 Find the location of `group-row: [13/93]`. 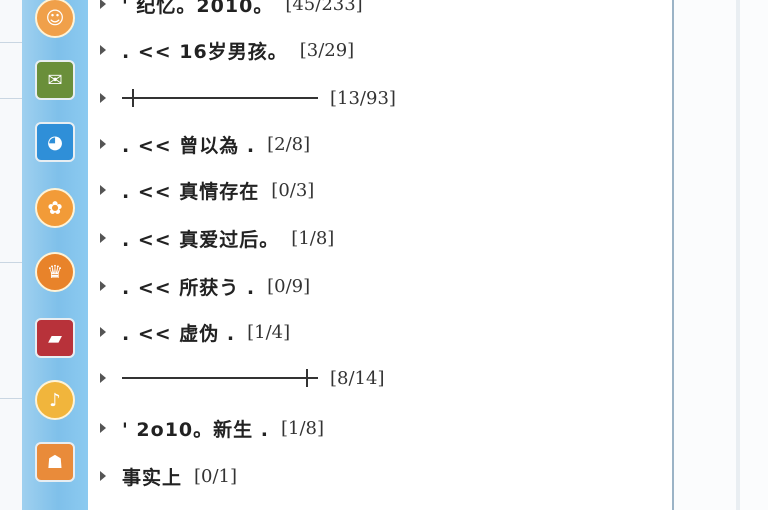

group-row: [13/93] is located at coordinates (378, 98).